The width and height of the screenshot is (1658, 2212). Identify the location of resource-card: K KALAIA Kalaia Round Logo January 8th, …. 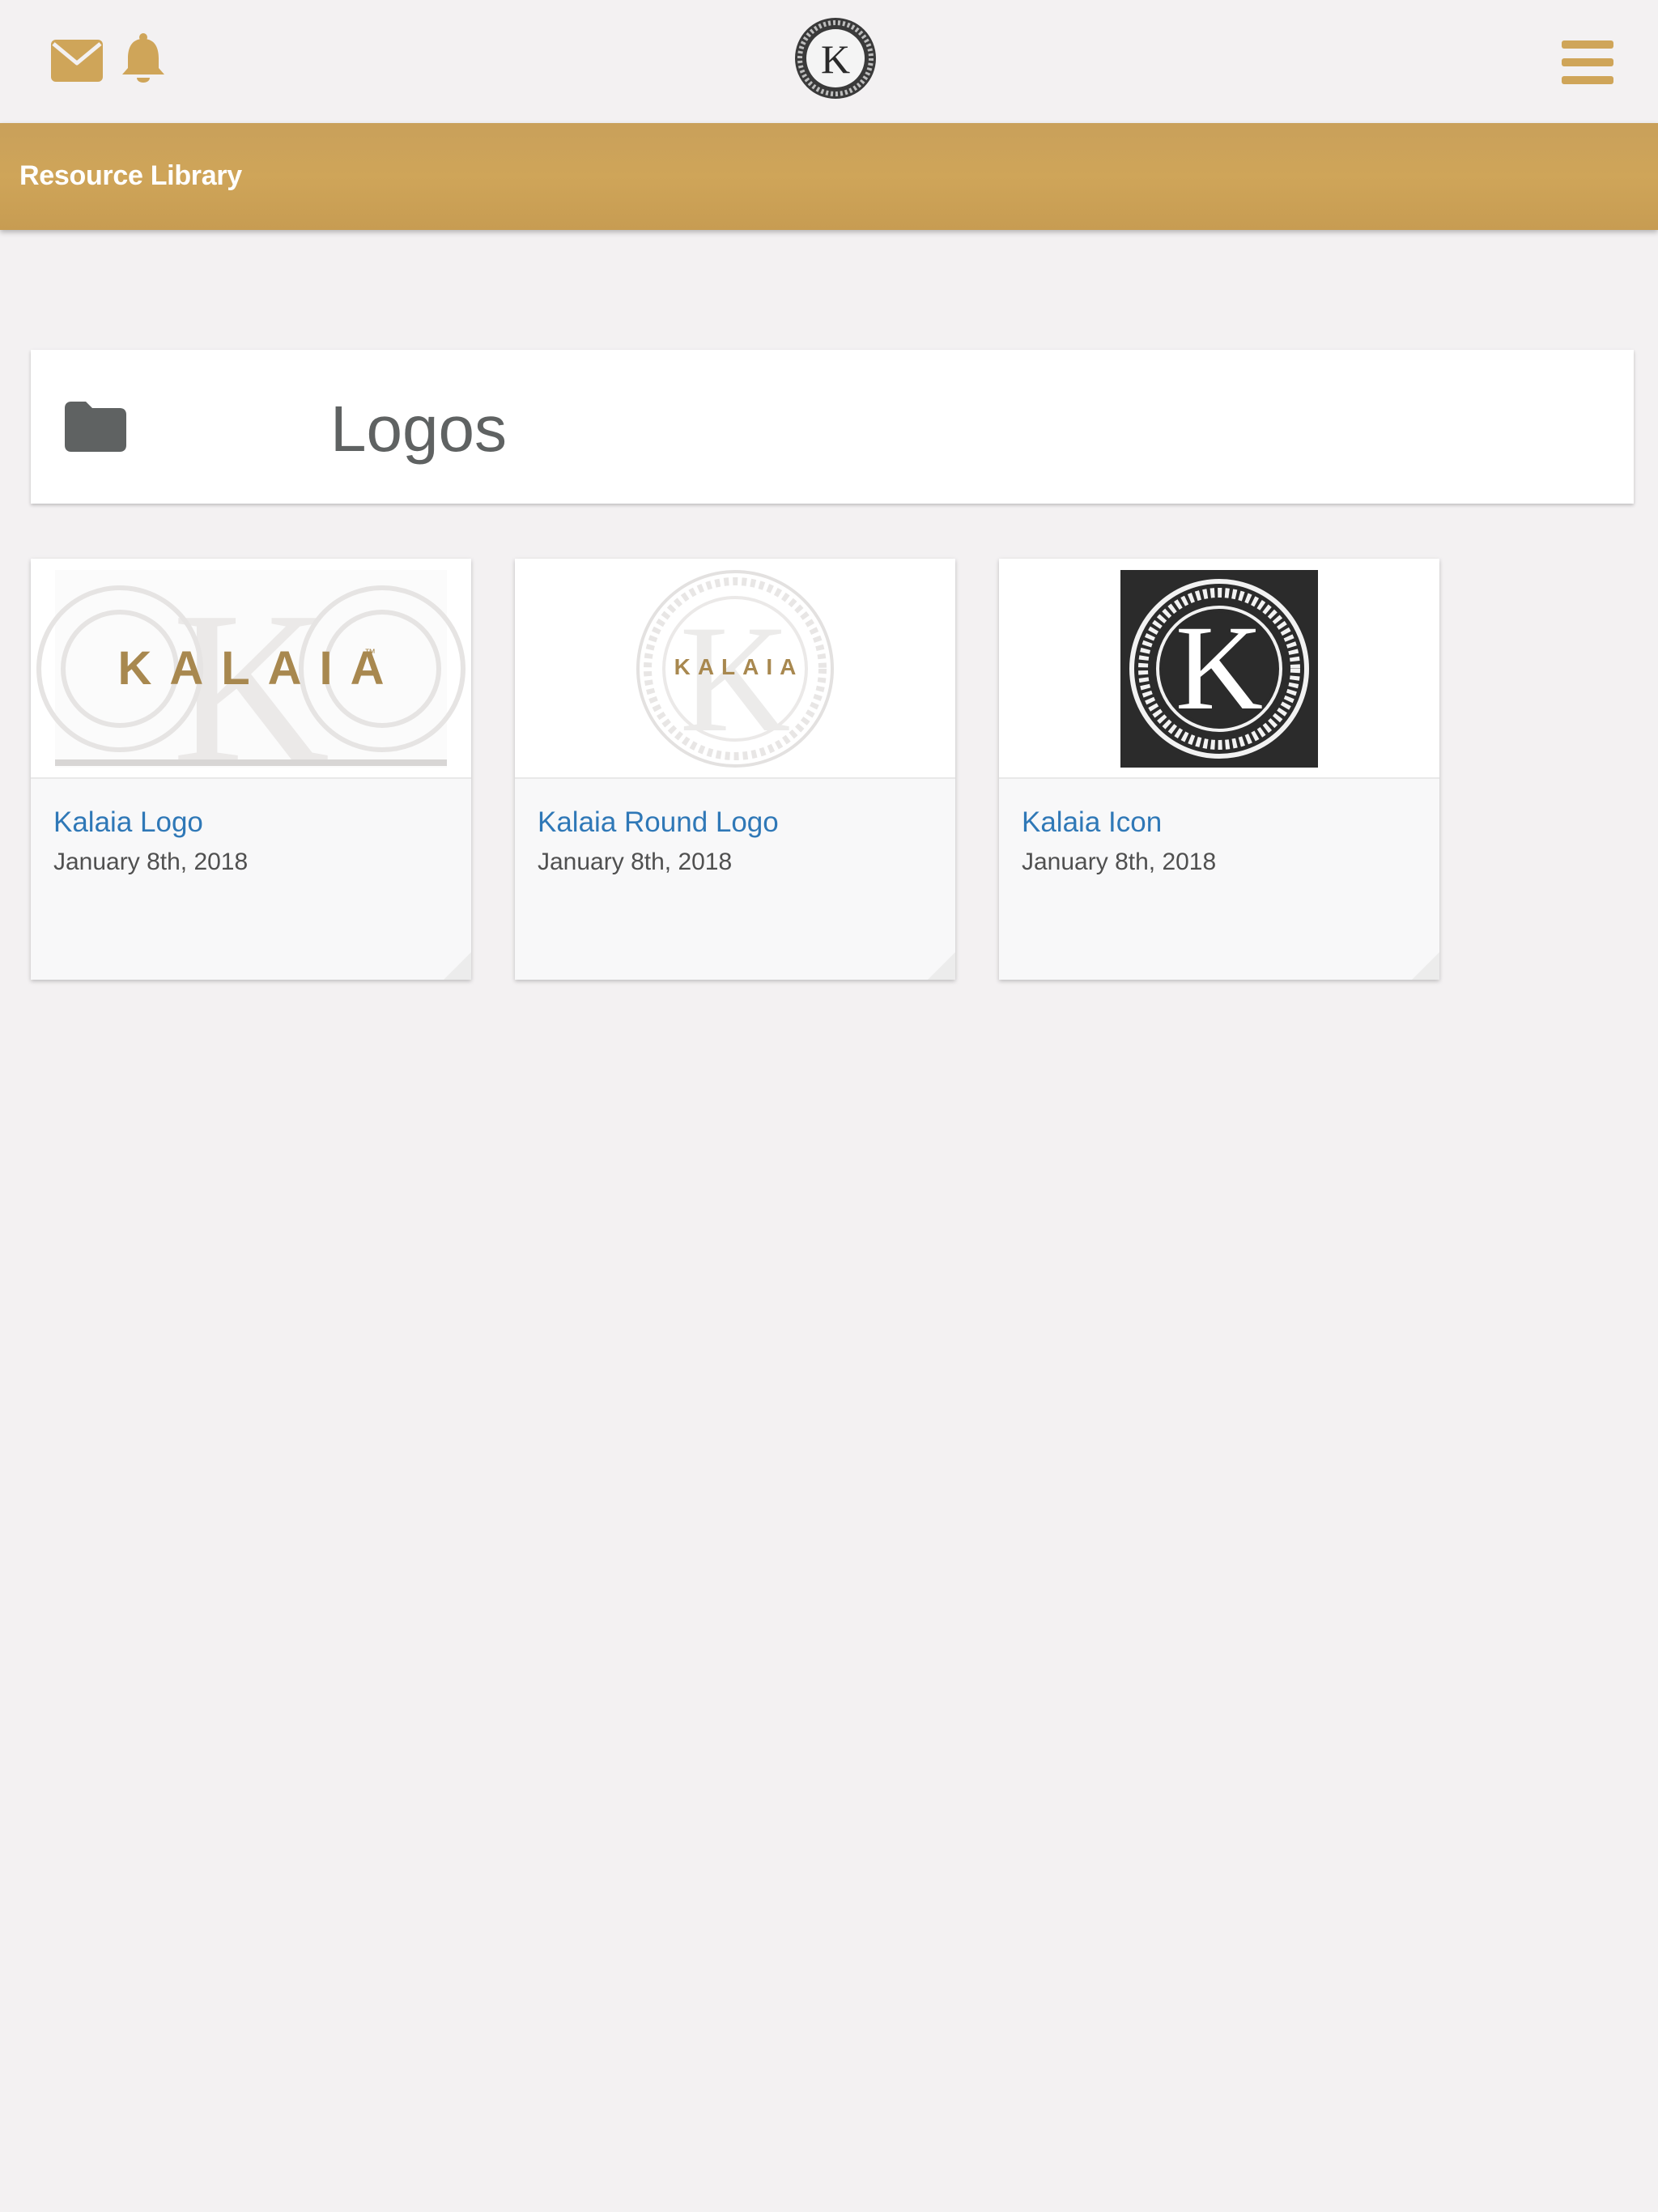
(735, 770).